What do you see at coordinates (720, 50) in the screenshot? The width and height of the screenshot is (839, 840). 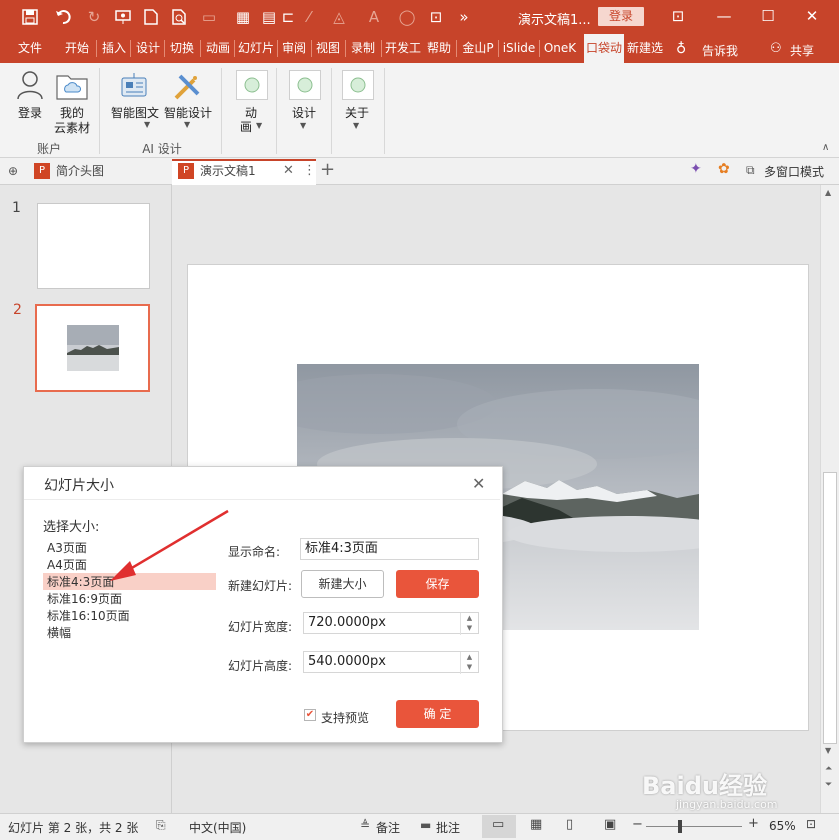 I see `tell-me-label: 告诉我` at bounding box center [720, 50].